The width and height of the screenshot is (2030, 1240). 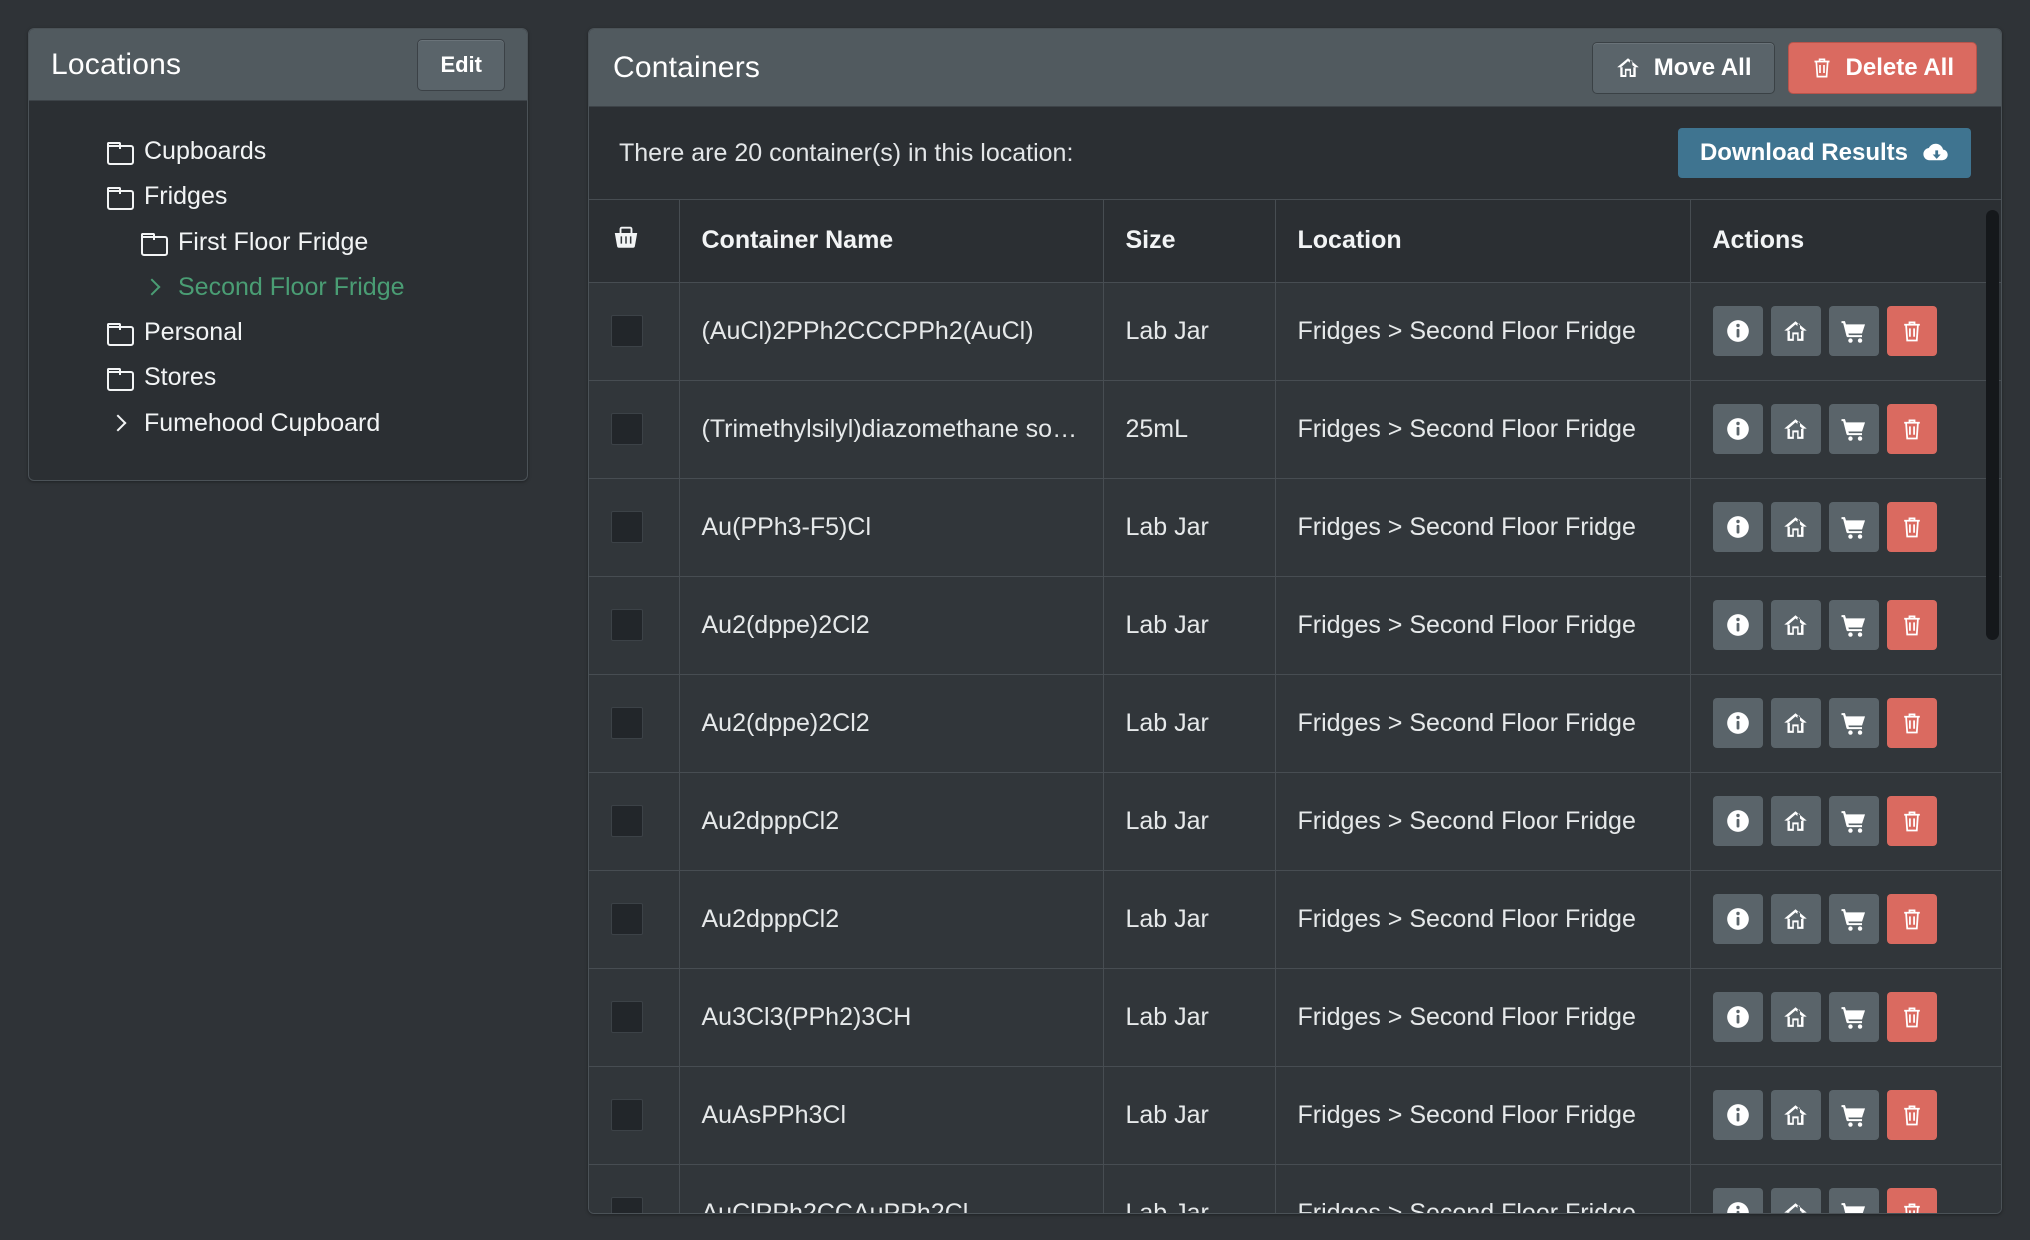 I want to click on column-header-size: Size, so click(x=1189, y=241).